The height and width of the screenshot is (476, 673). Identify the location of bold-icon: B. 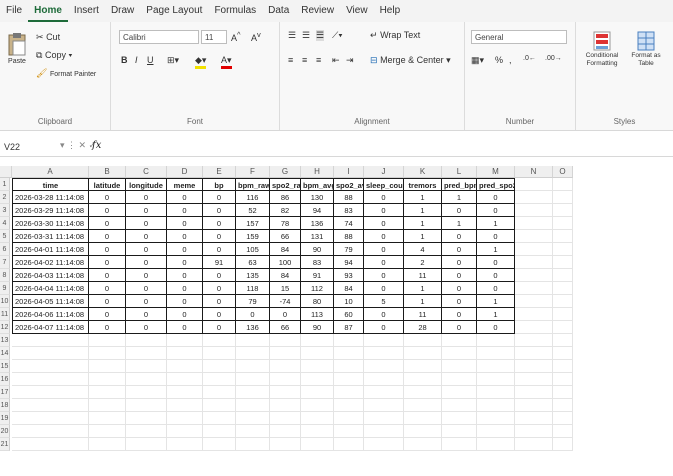
(124, 60).